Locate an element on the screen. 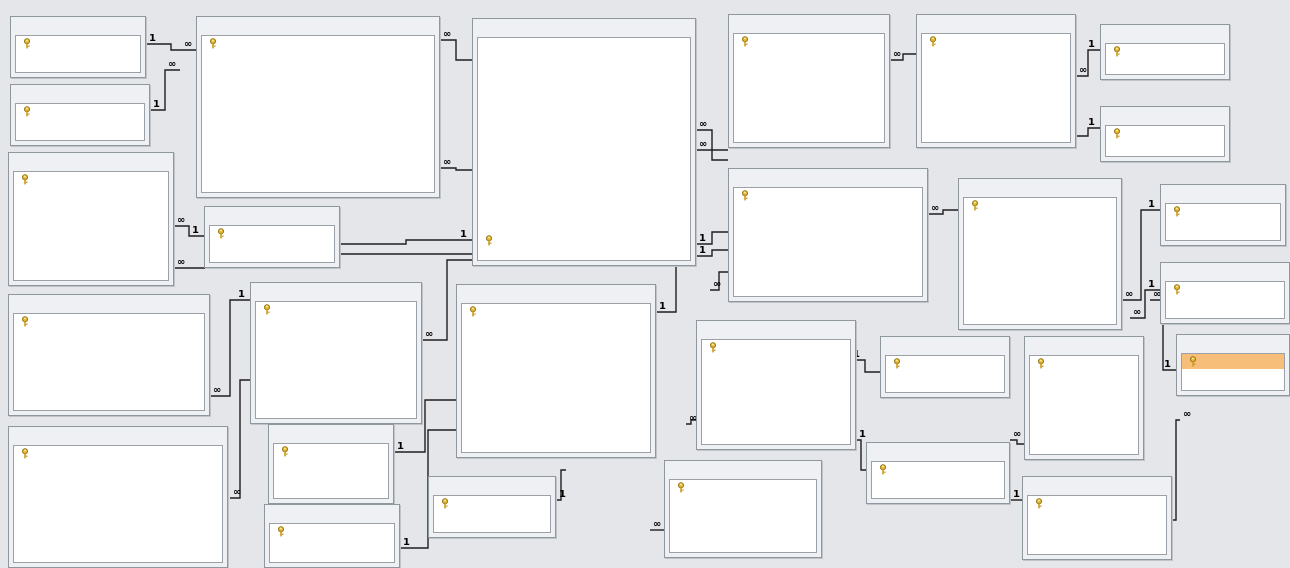  table-szy is located at coordinates (1097, 518).